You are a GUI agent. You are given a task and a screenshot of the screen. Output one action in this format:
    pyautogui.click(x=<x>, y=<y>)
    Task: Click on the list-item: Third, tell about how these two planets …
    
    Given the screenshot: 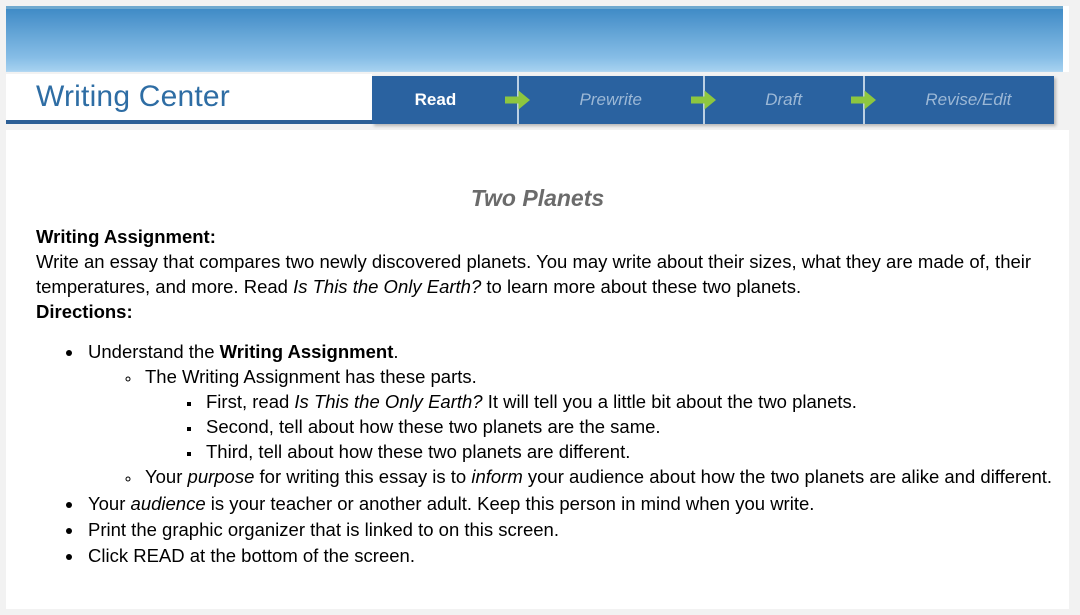 What is the action you would take?
    pyautogui.click(x=635, y=451)
    